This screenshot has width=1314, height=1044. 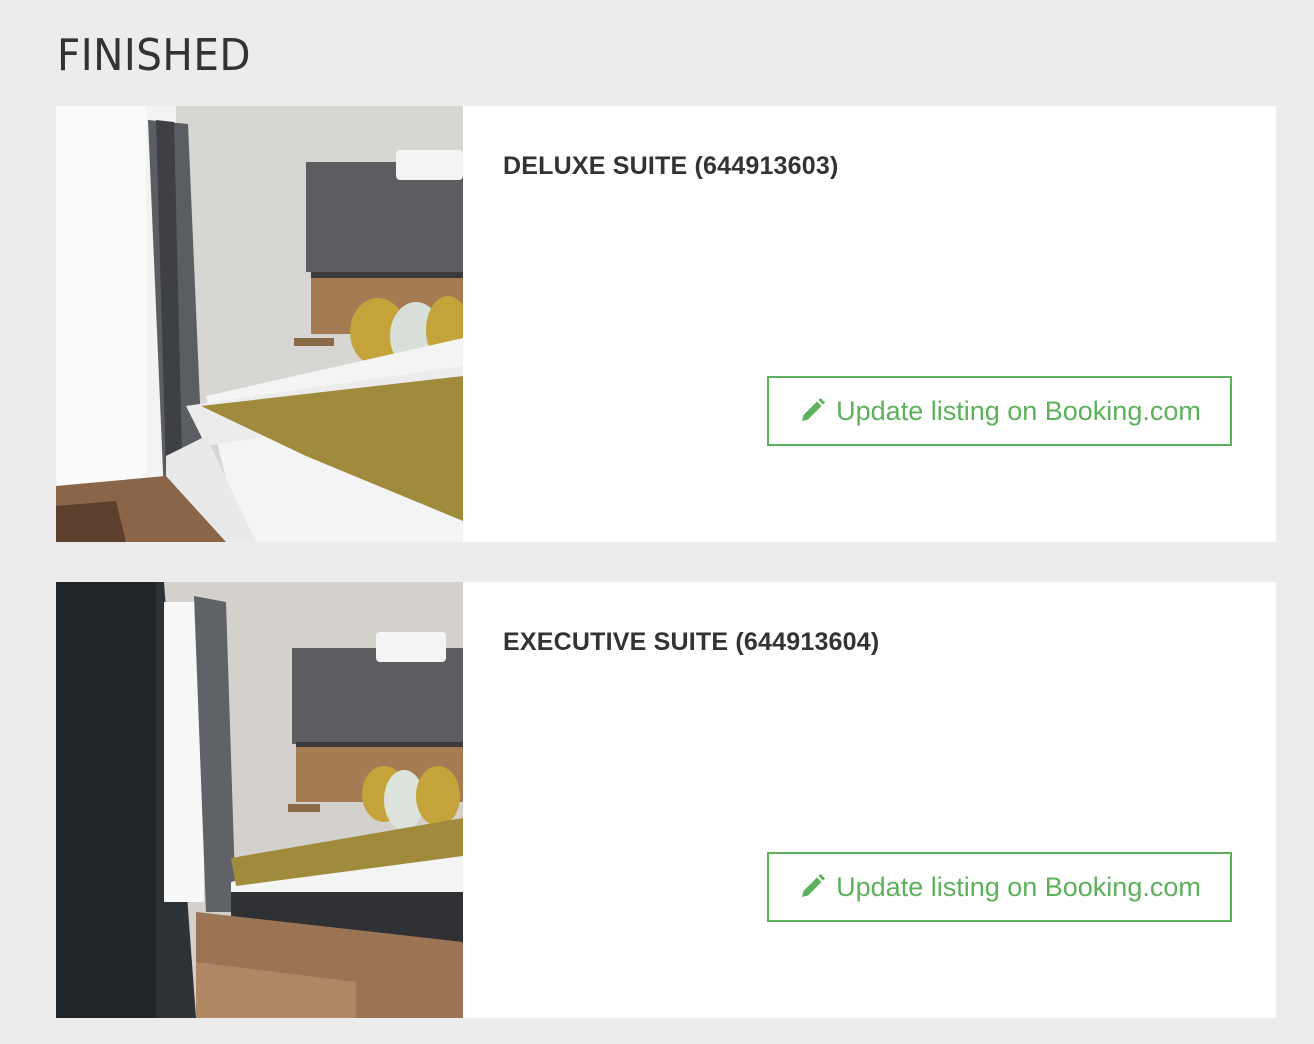 I want to click on section-title: FINISHED, so click(x=154, y=55).